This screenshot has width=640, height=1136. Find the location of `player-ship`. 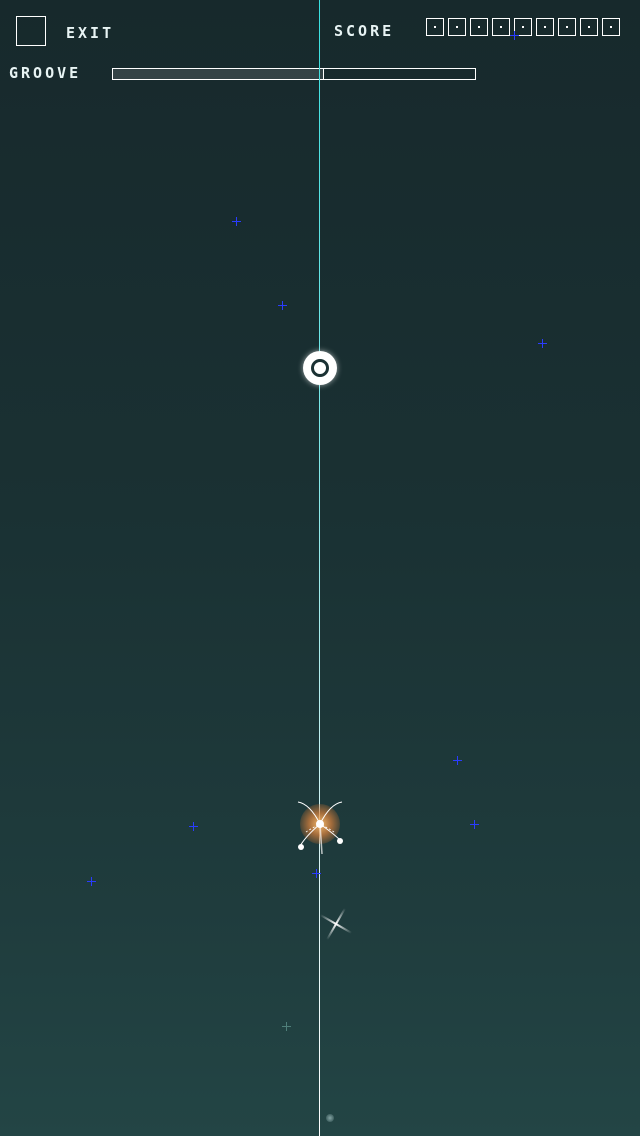

player-ship is located at coordinates (320, 826).